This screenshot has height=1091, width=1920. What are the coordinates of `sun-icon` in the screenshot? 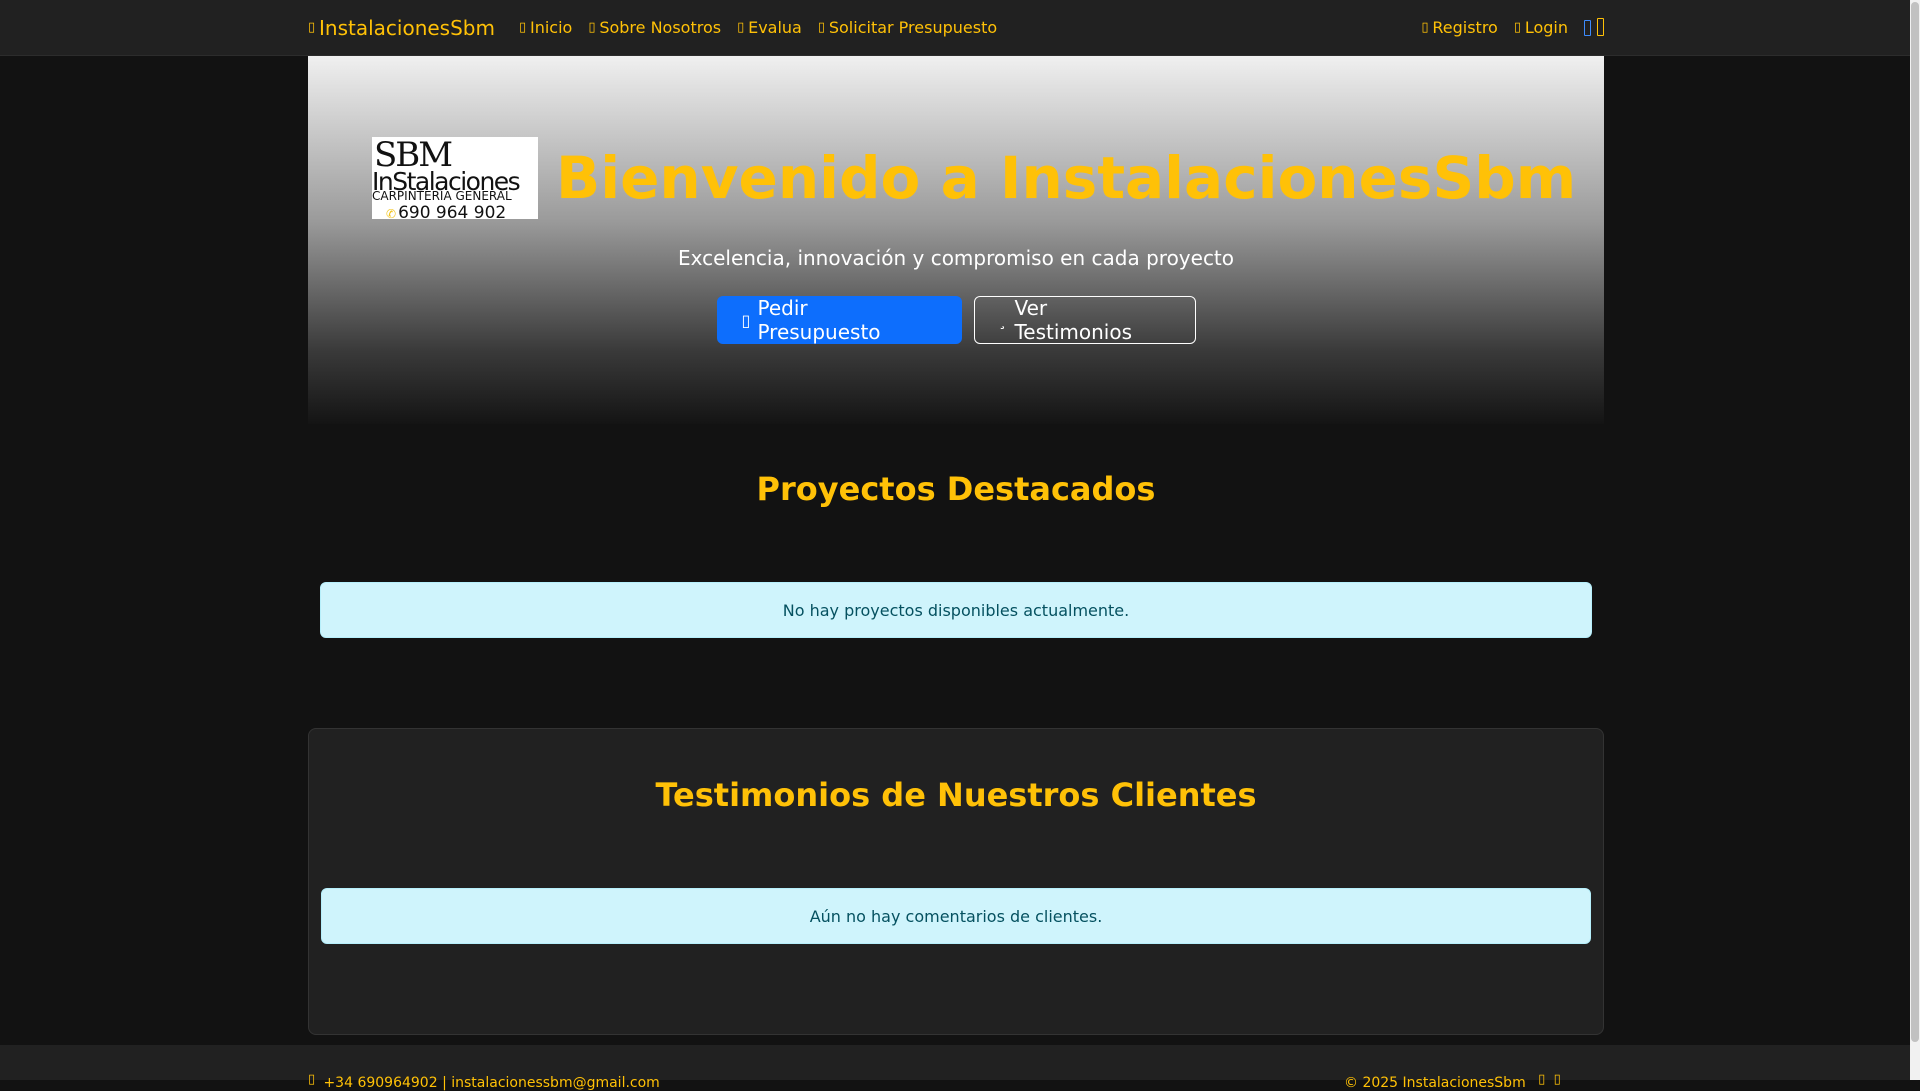 It's located at (1587, 27).